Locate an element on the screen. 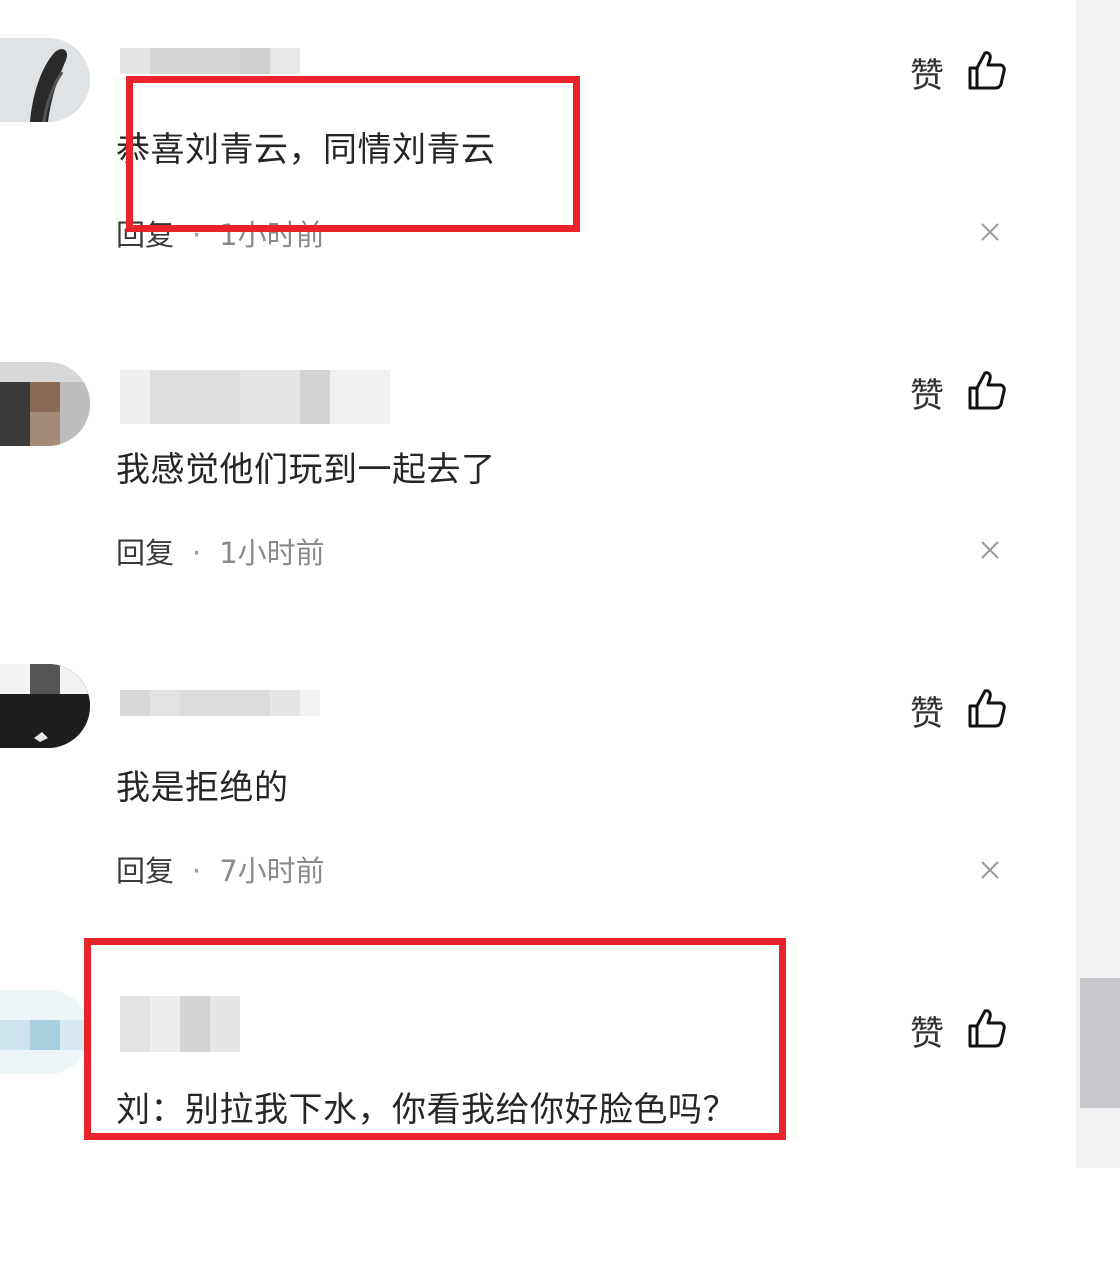  comment-time: 1小时前 is located at coordinates (272, 553).